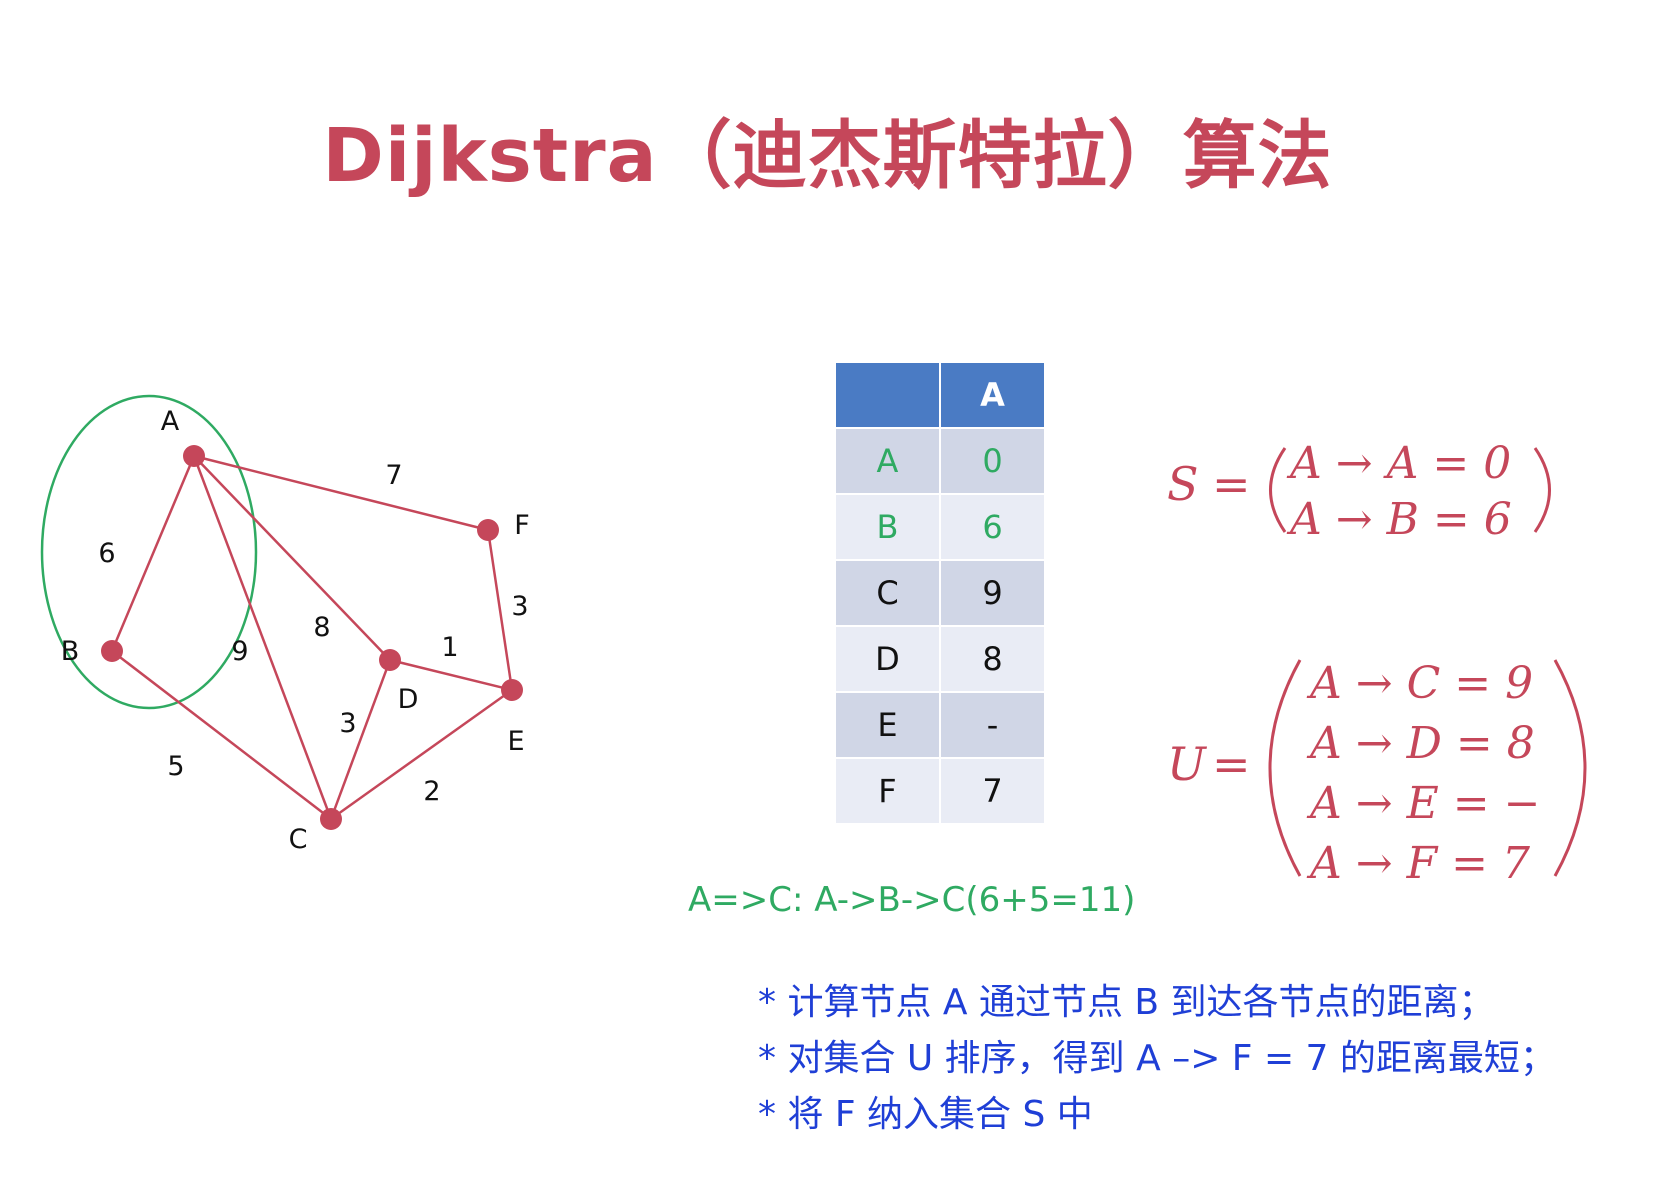 The height and width of the screenshot is (1200, 1655). I want to click on table-node-cell: B, so click(887, 527).